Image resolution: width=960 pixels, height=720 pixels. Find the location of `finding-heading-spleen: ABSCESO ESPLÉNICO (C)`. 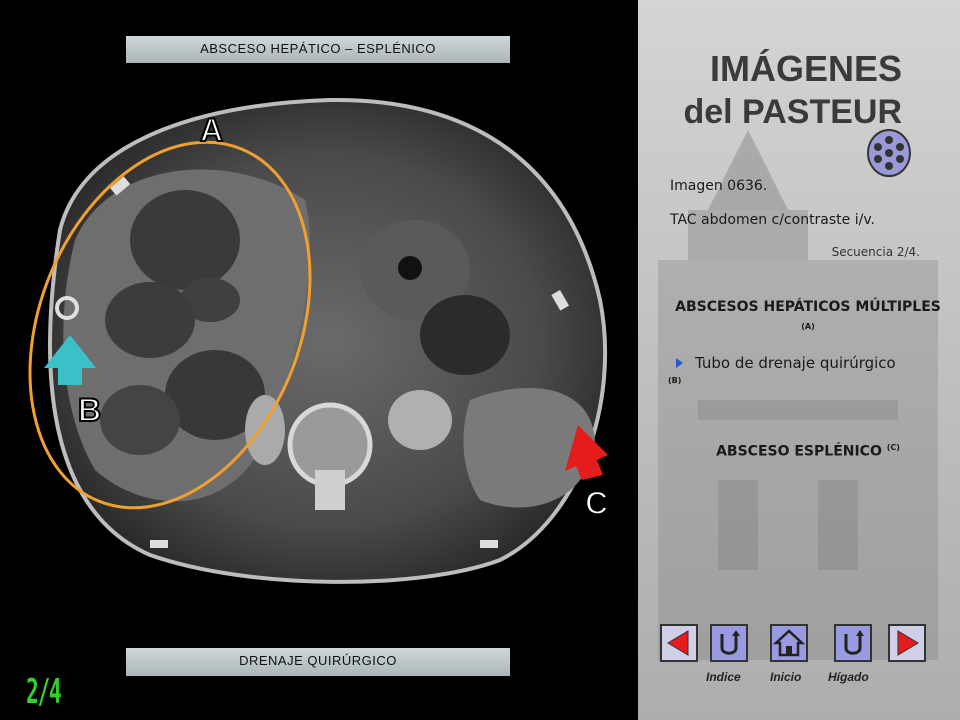

finding-heading-spleen: ABSCESO ESPLÉNICO (C) is located at coordinates (808, 451).